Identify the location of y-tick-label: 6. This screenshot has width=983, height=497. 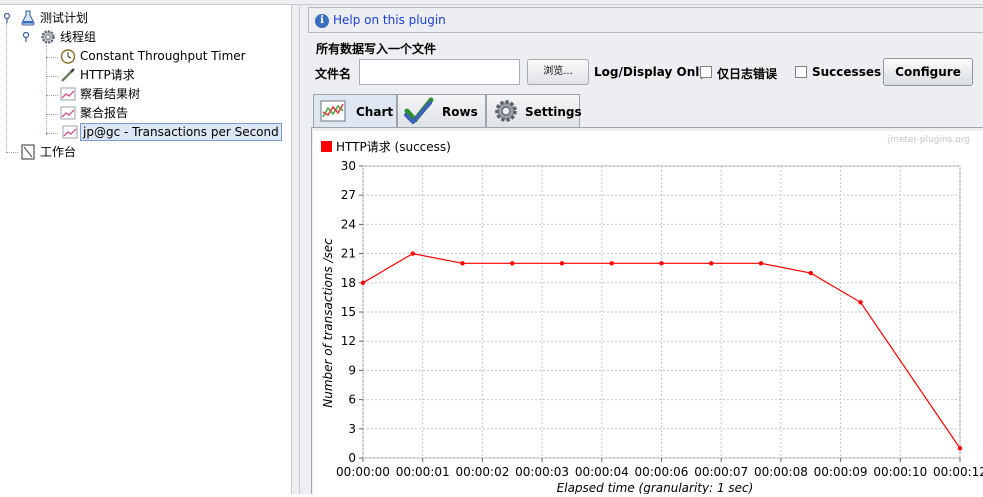
(352, 400).